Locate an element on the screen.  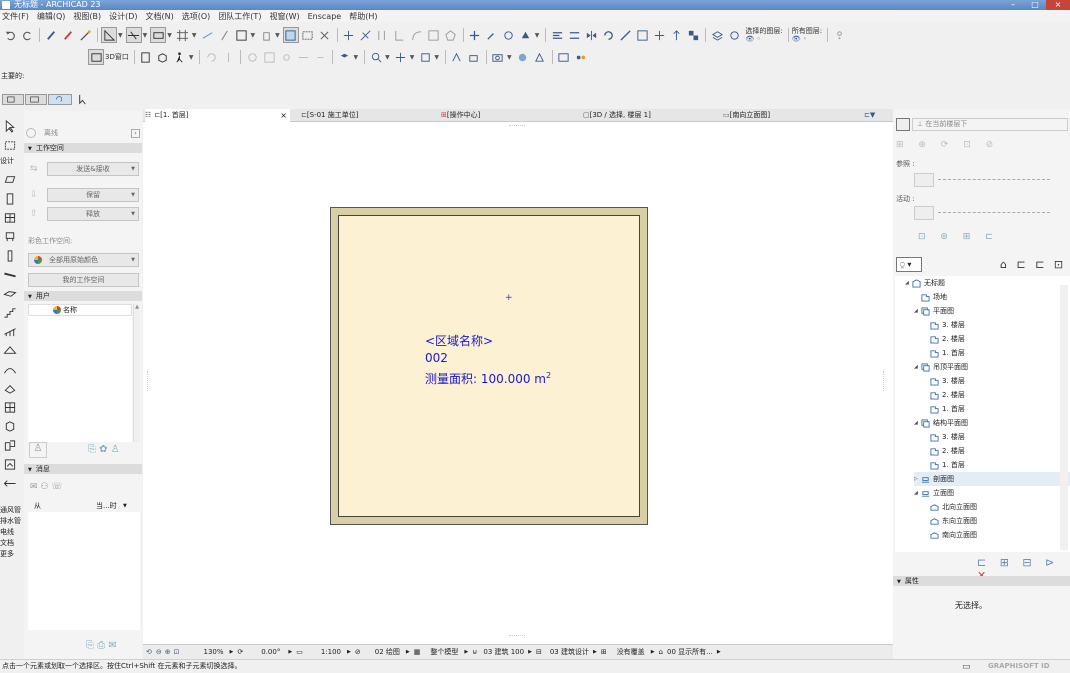
menu-enscape: Enscape is located at coordinates (325, 16).